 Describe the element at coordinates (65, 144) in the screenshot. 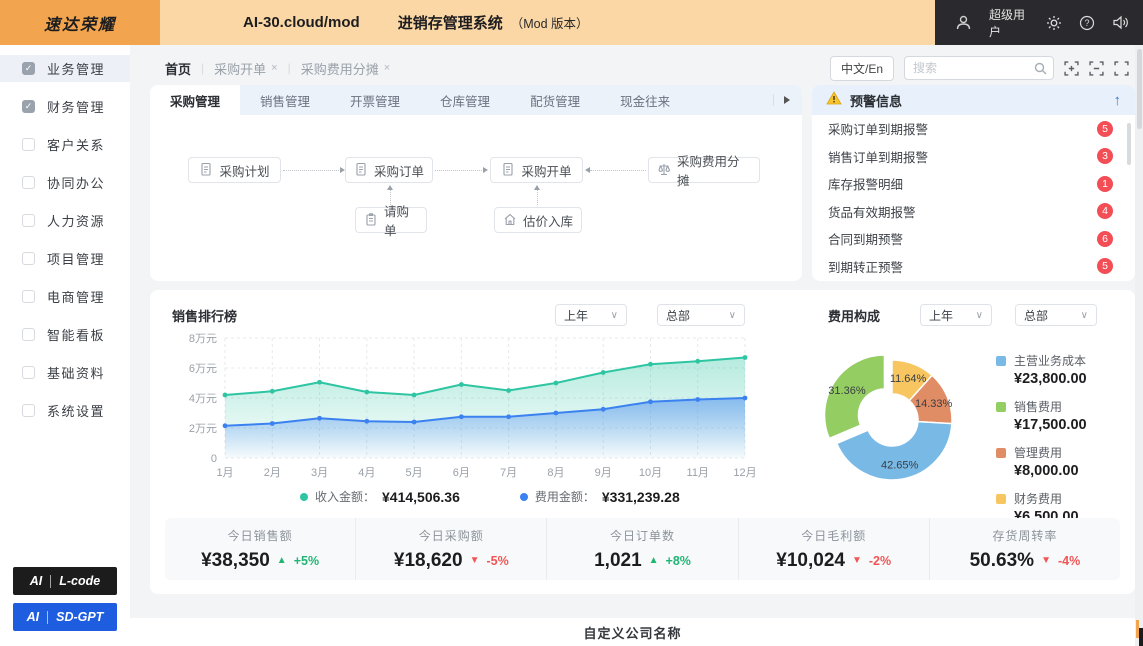

I see `sidebar-item-3: 客户关系` at that location.